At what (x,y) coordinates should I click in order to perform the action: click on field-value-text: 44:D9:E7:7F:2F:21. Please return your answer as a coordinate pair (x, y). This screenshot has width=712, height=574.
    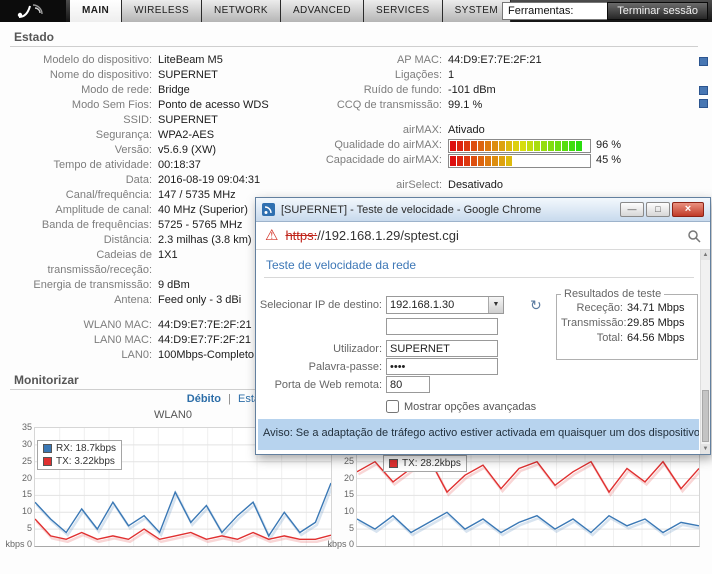
    Looking at the image, I should click on (204, 340).